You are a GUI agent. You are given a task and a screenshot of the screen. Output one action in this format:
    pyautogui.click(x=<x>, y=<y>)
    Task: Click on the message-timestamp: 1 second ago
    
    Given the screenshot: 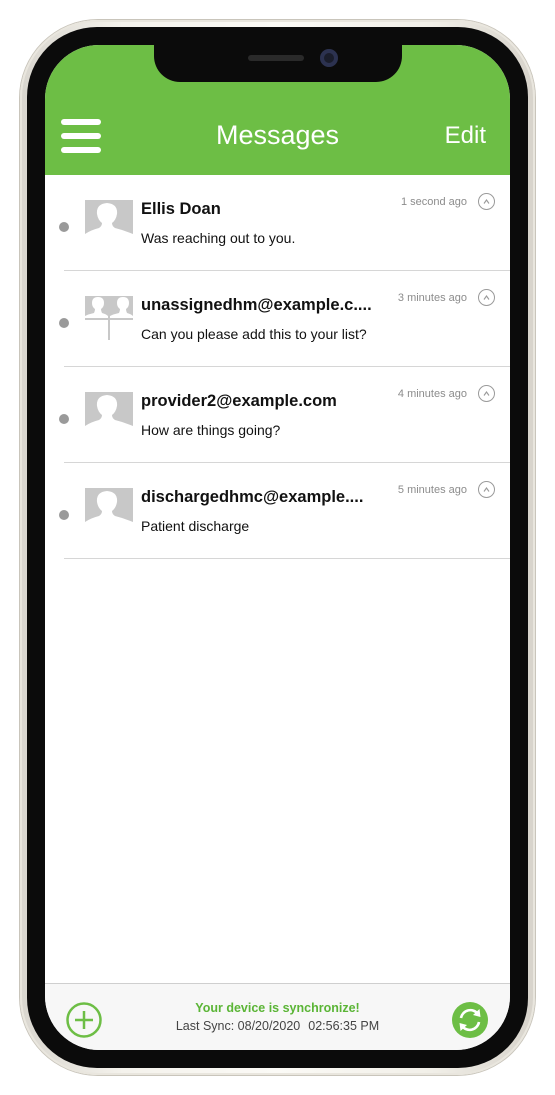 What is the action you would take?
    pyautogui.click(x=433, y=202)
    